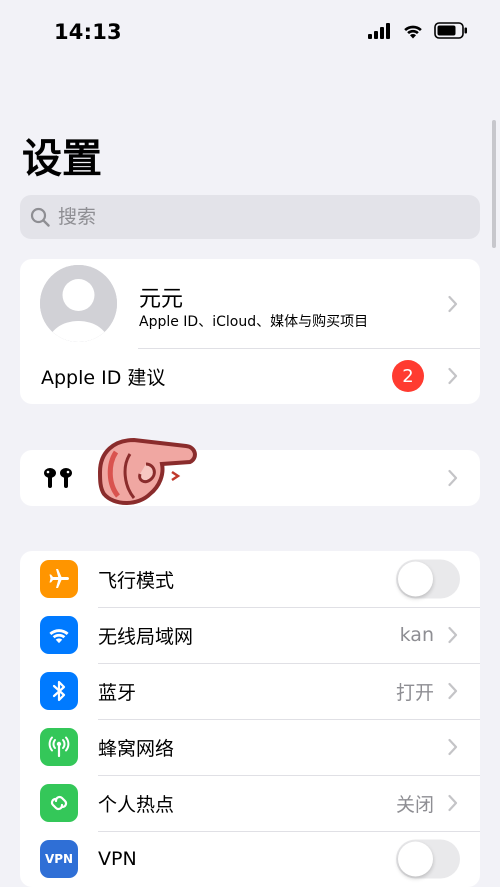  What do you see at coordinates (250, 579) in the screenshot?
I see `settings-row-airplane-mode: 飞行模式` at bounding box center [250, 579].